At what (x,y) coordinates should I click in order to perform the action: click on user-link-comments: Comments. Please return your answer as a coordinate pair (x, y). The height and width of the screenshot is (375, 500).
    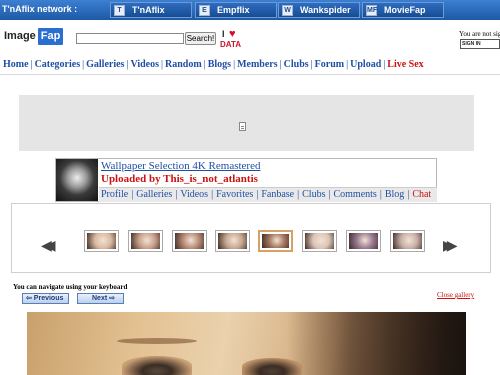
    Looking at the image, I should click on (354, 194).